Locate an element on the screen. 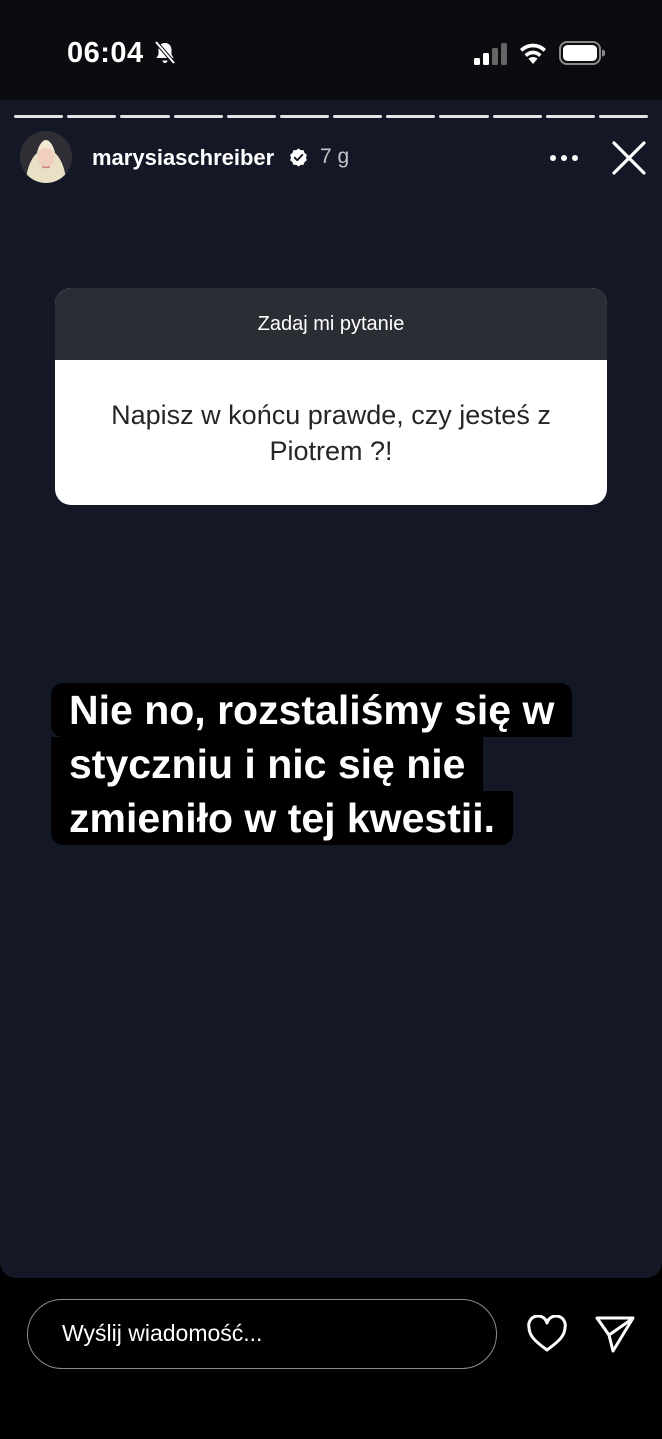 Image resolution: width=662 pixels, height=1439 pixels. cellular-signal-icon is located at coordinates (490, 54).